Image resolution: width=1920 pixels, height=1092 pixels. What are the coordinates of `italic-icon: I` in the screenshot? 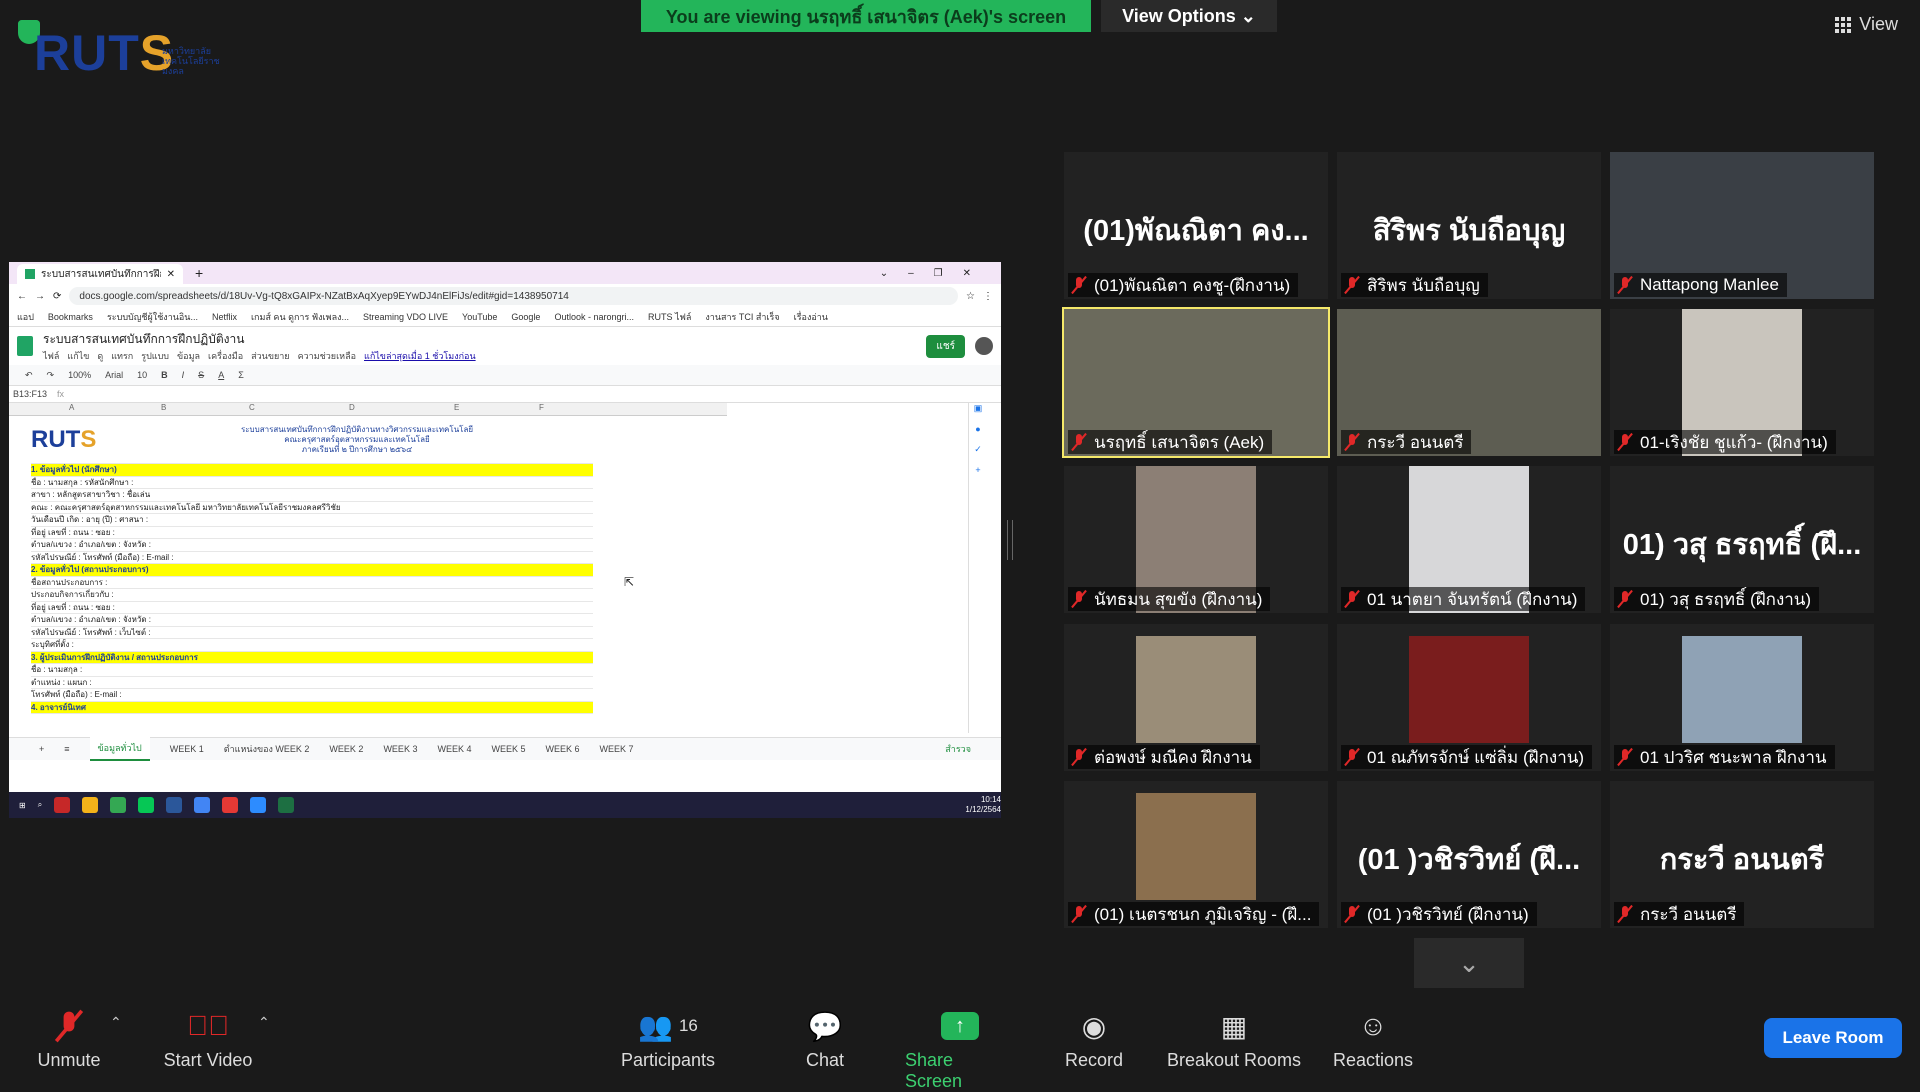 It's located at (183, 375).